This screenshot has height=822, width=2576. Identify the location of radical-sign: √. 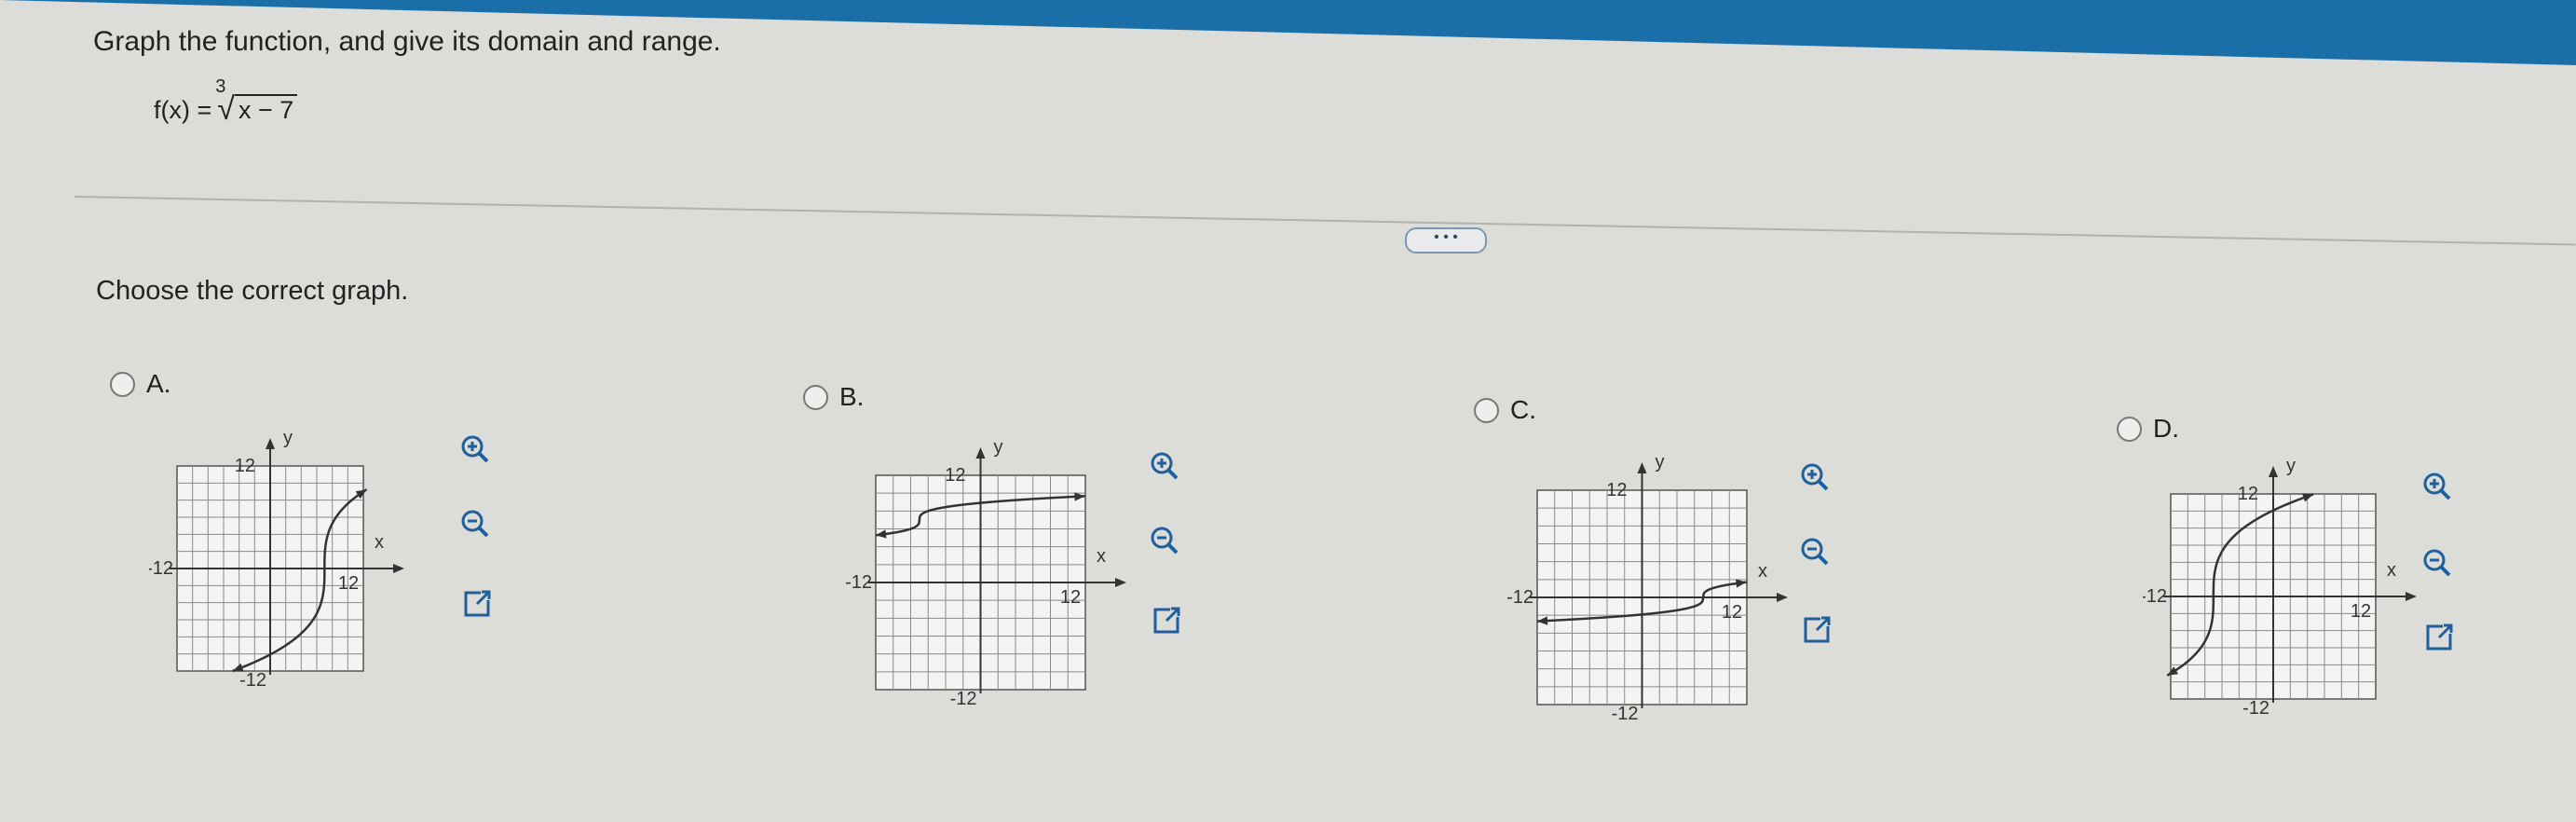
(226, 109).